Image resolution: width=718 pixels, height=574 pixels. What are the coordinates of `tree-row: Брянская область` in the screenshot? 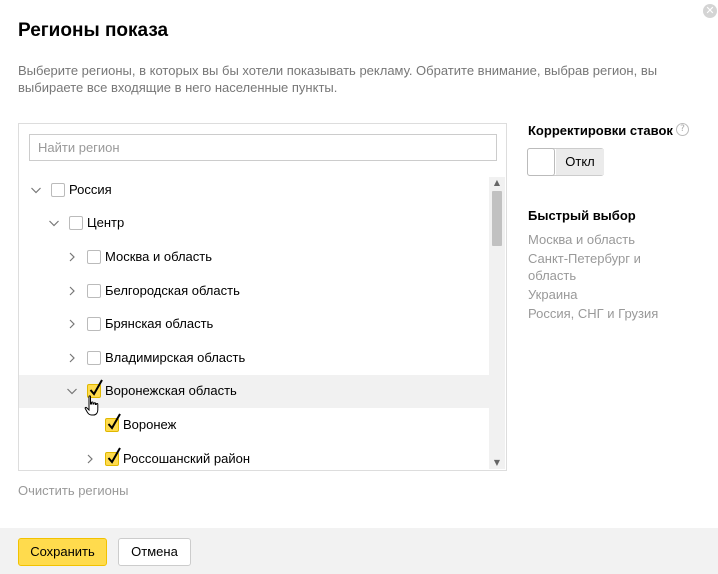 It's located at (255, 324).